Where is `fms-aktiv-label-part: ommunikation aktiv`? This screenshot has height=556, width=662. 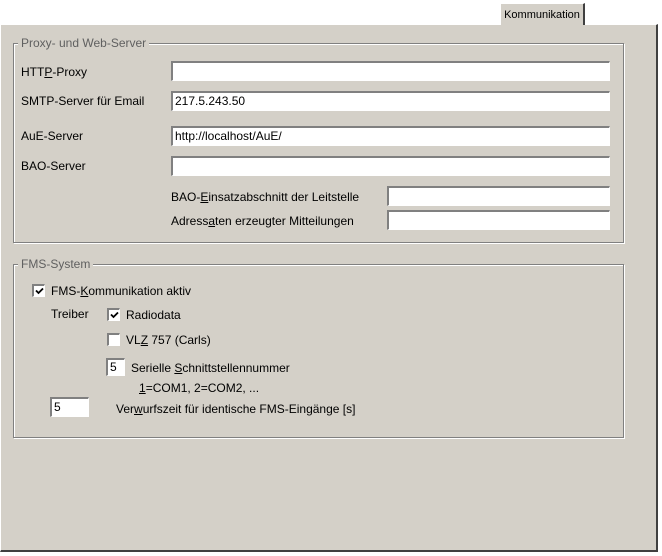 fms-aktiv-label-part: ommunikation aktiv is located at coordinates (140, 291).